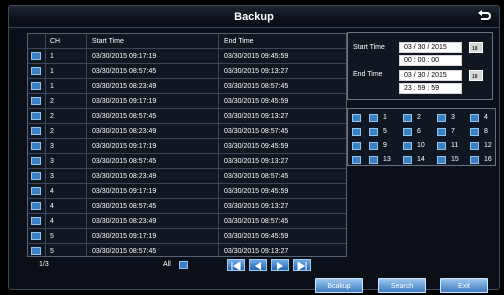 The image size is (504, 295). What do you see at coordinates (455, 146) in the screenshot?
I see `channel-checkbox-11: 11` at bounding box center [455, 146].